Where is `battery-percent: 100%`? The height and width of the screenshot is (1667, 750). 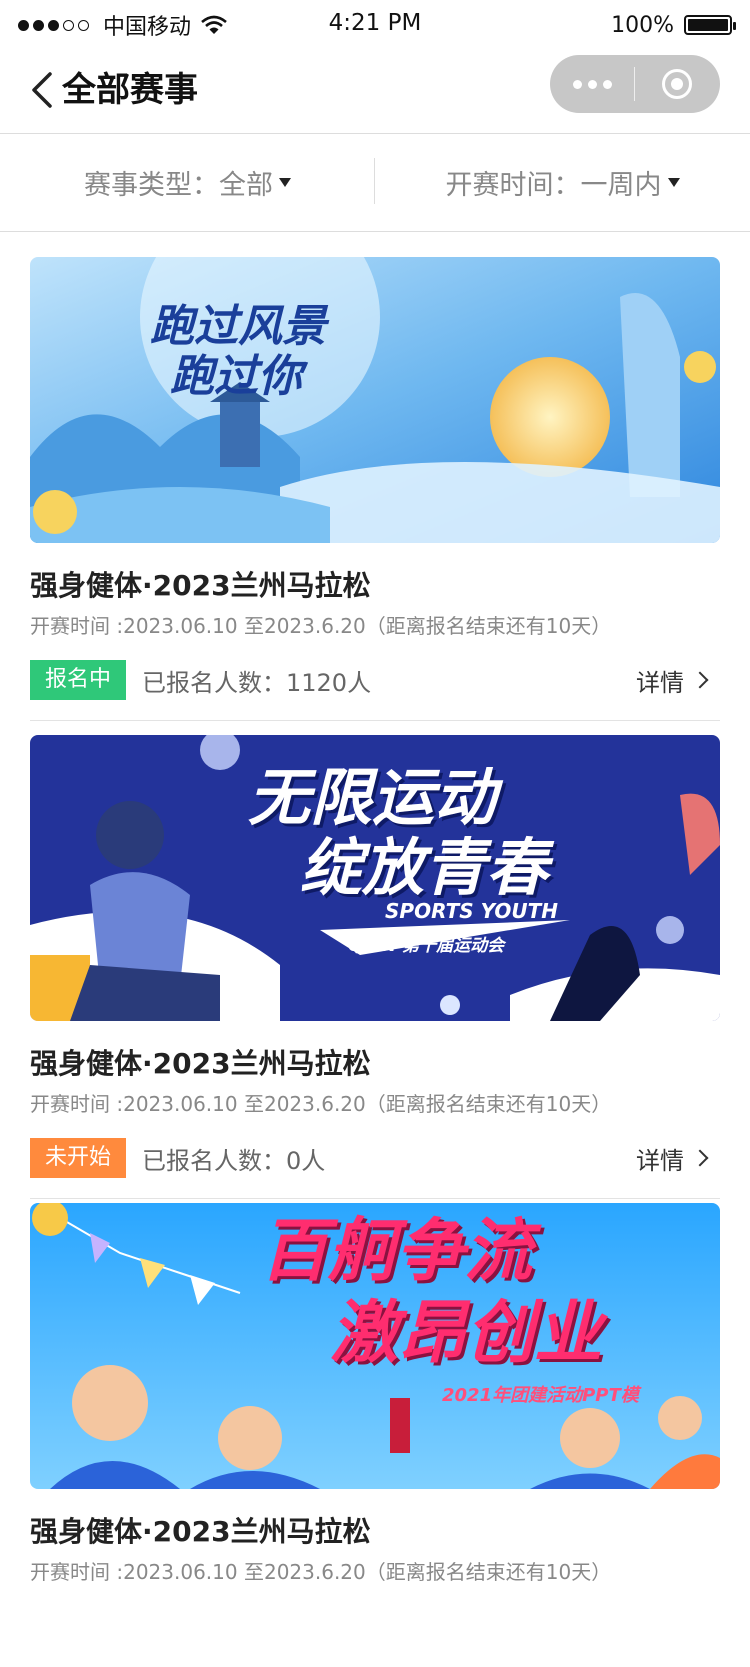 battery-percent: 100% is located at coordinates (642, 25).